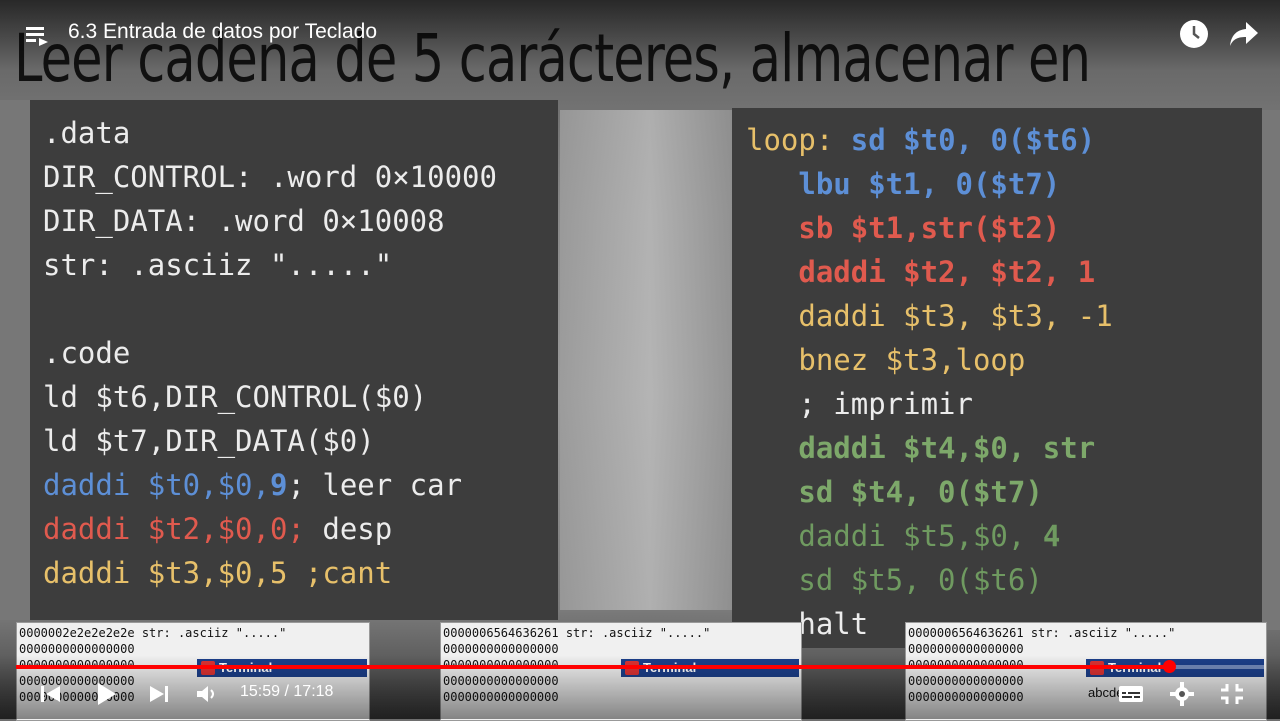 This screenshot has width=1280, height=721. I want to click on code-token: loop:, so click(798, 140).